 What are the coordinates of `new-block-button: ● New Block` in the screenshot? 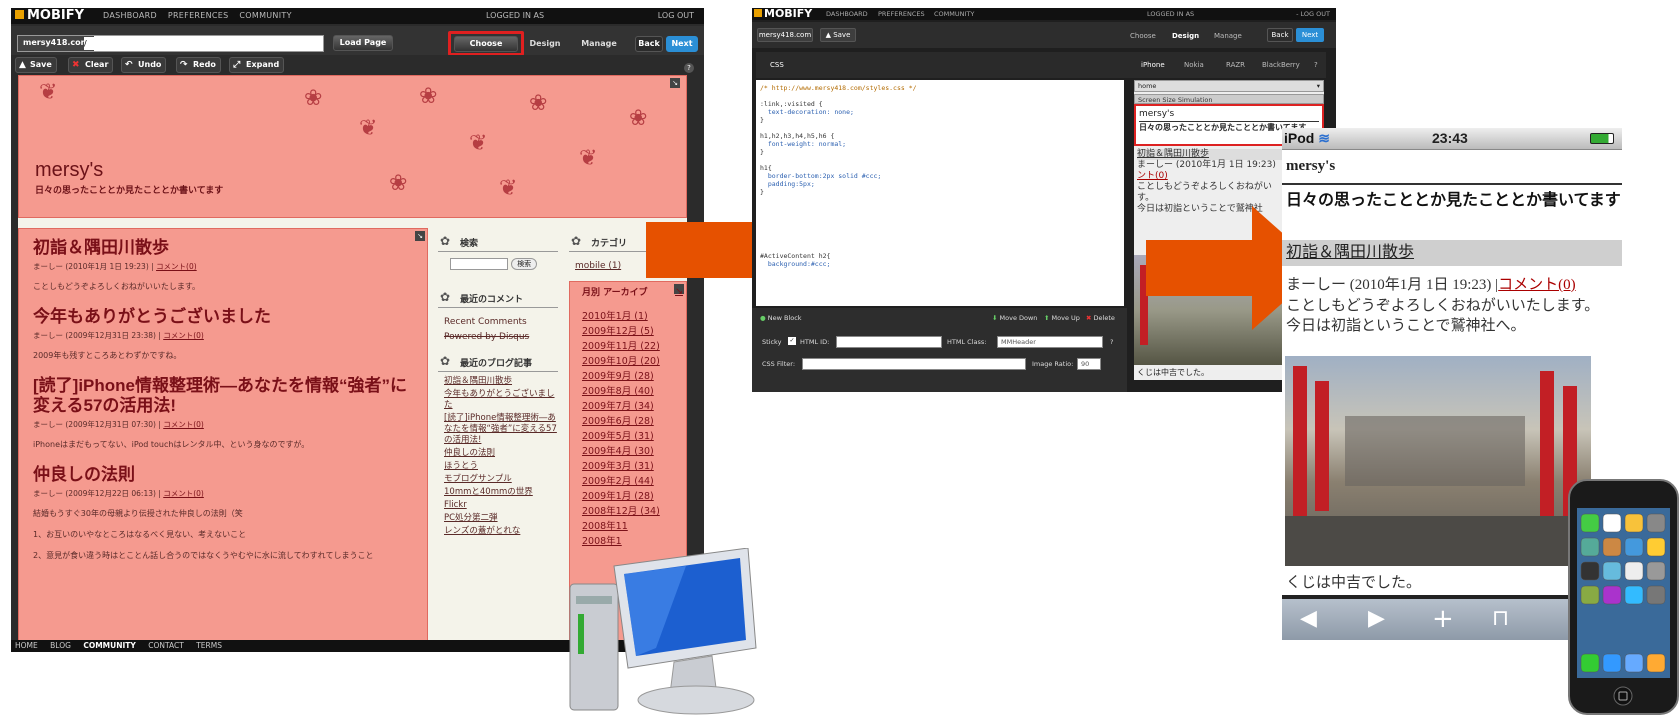 It's located at (781, 318).